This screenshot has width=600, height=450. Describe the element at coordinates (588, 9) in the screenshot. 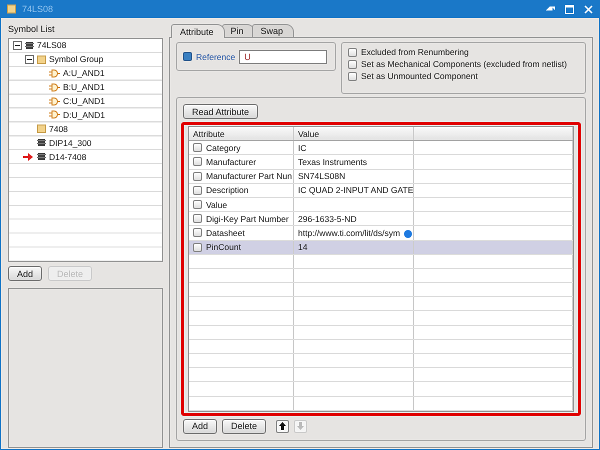

I see `close-icon` at that location.